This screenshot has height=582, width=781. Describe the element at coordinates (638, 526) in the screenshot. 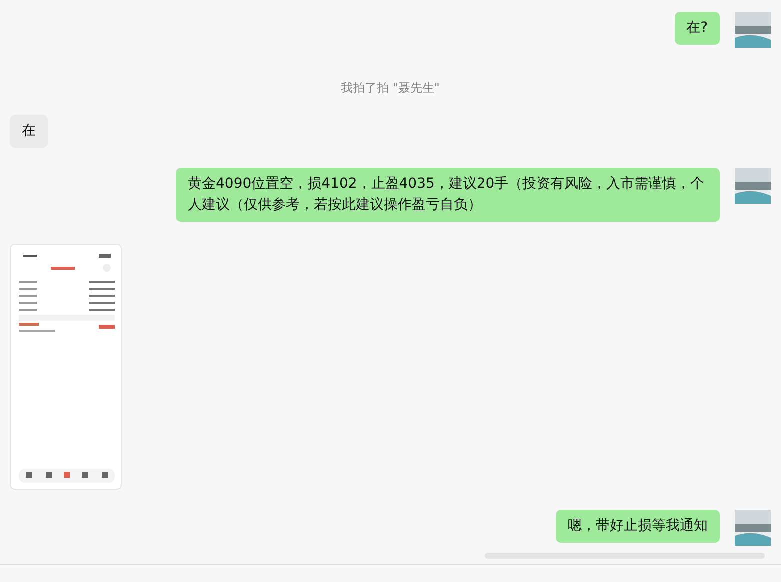

I see `sent-message: 嗯，带好止损等我通知` at that location.